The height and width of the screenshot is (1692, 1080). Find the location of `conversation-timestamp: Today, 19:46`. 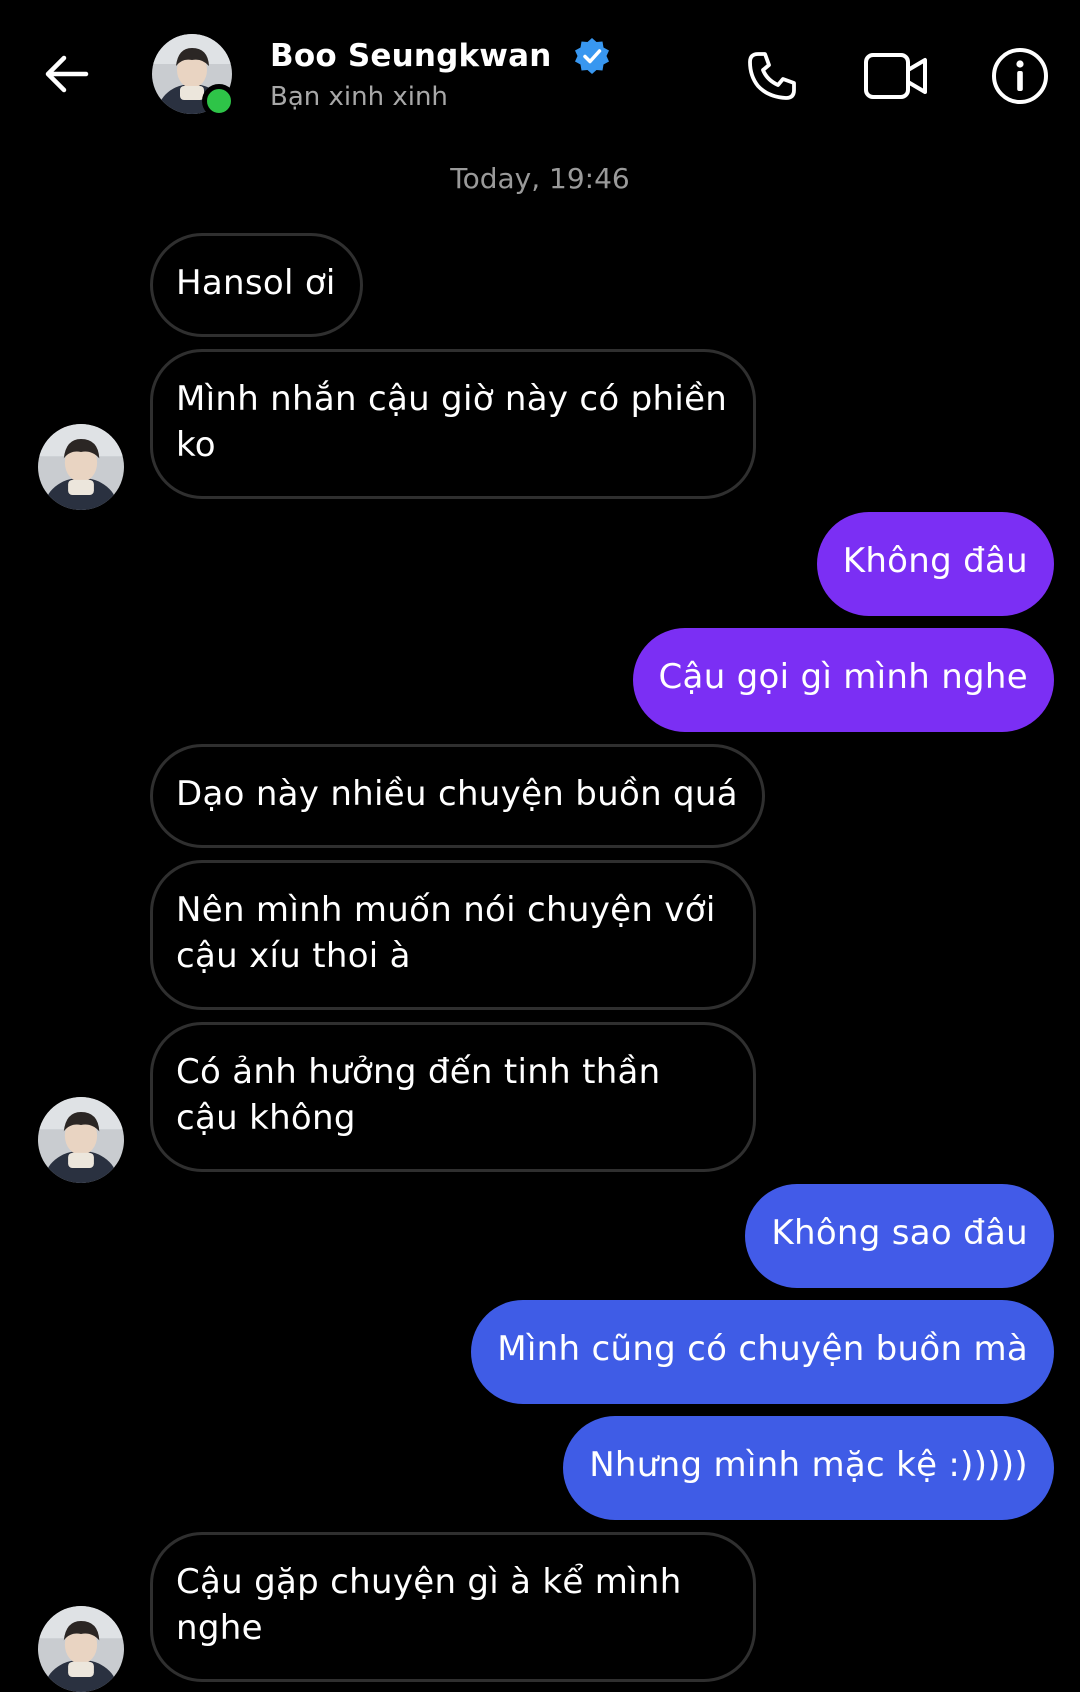

conversation-timestamp: Today, 19:46 is located at coordinates (540, 178).